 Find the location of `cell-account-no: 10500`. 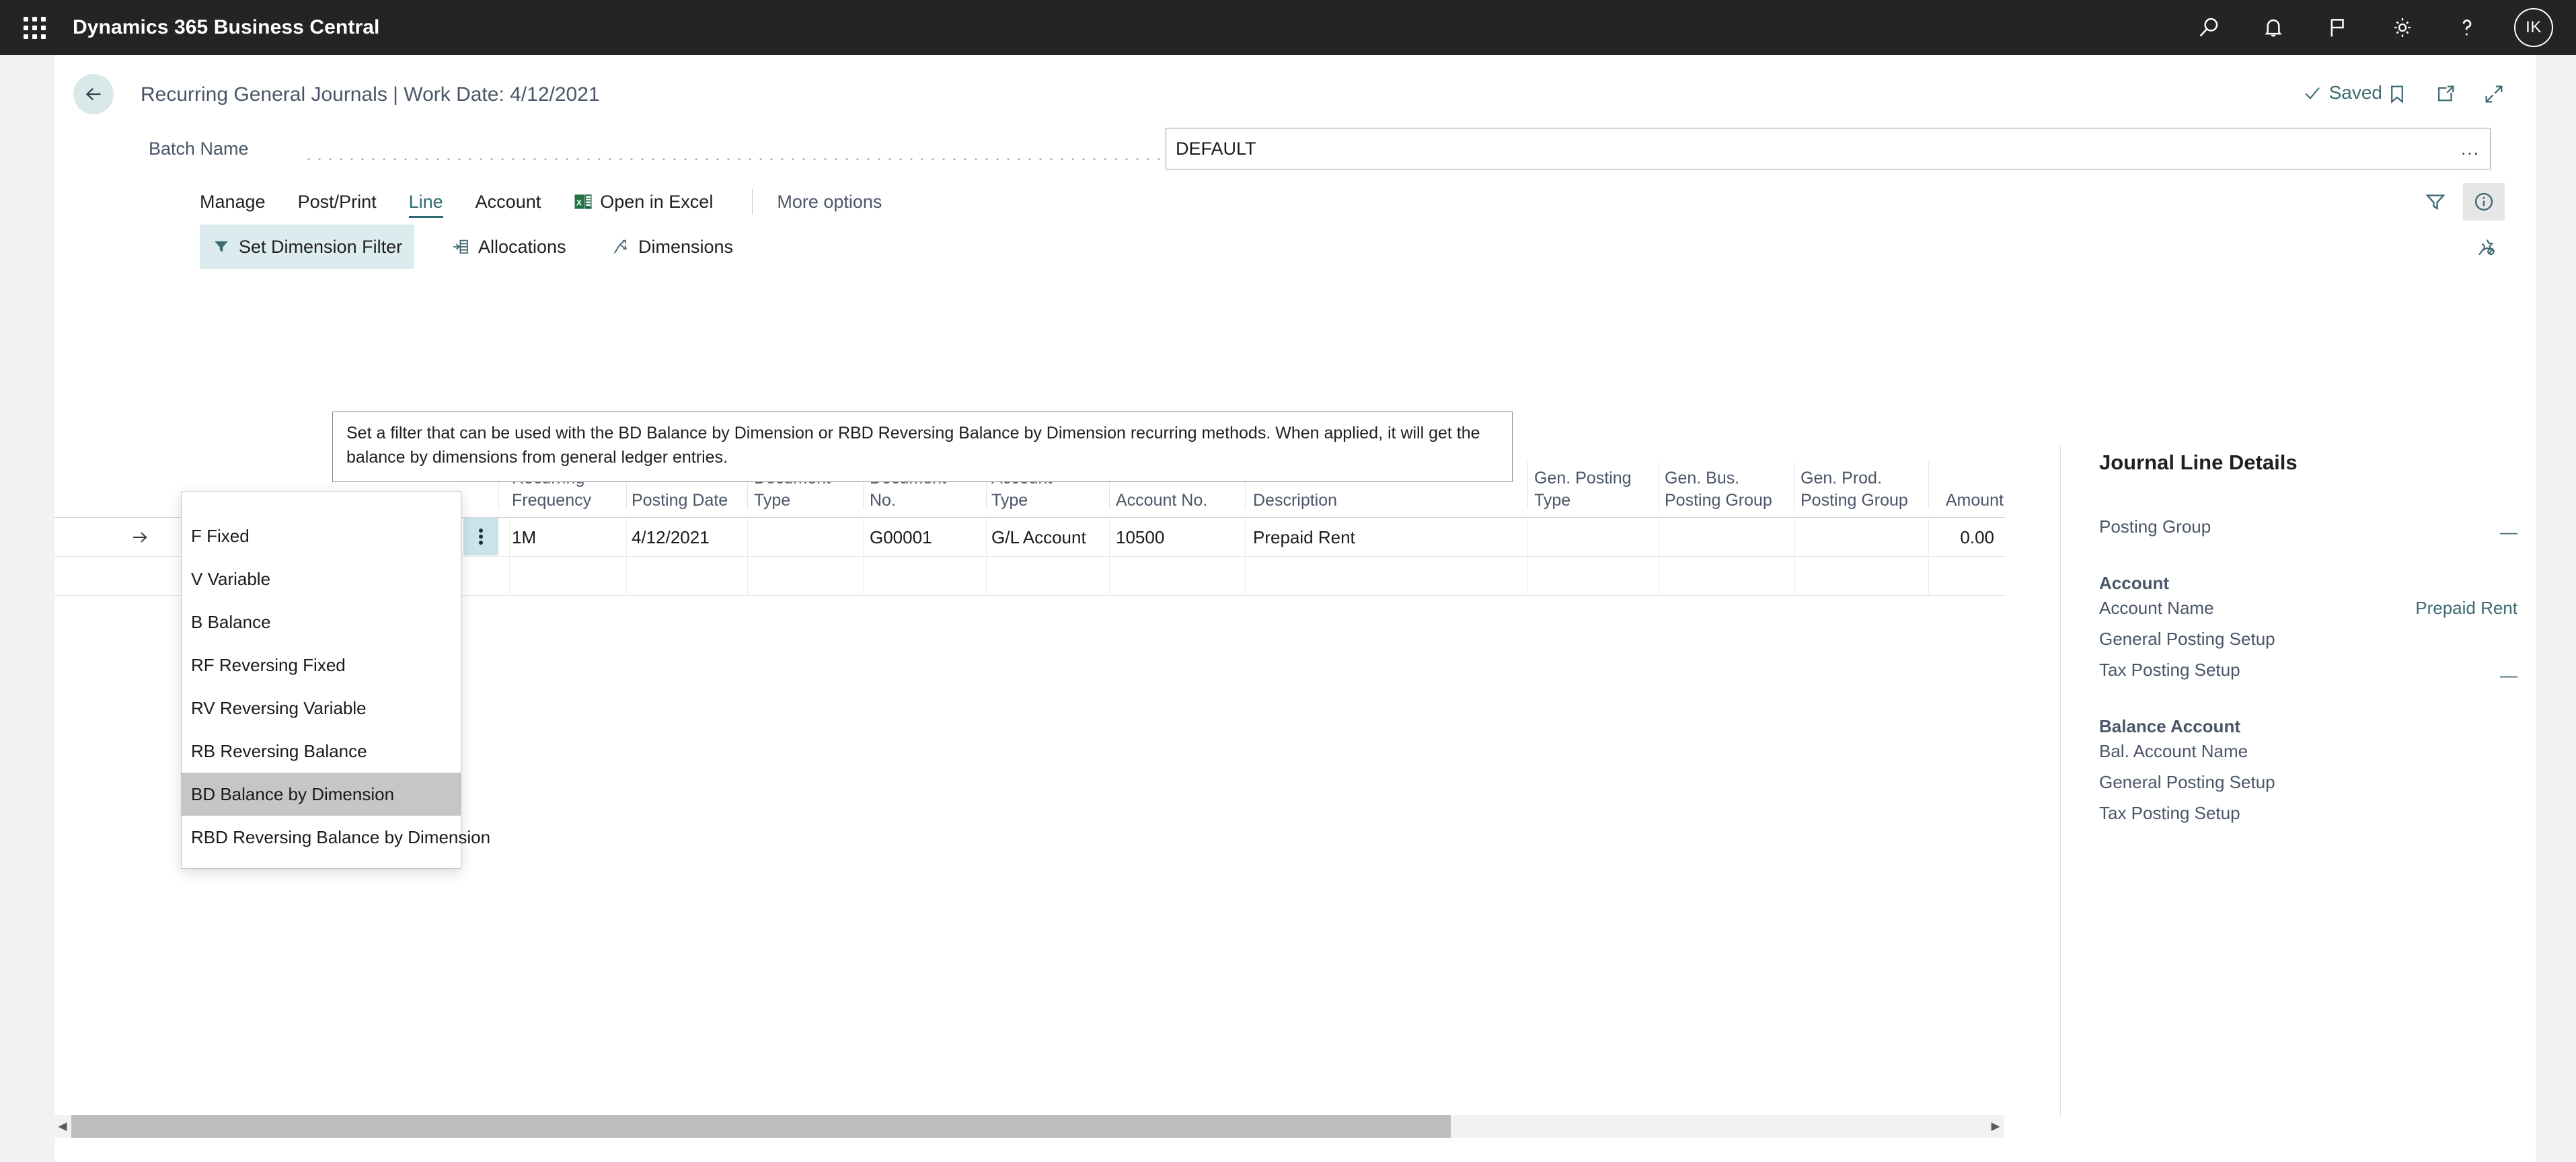

cell-account-no: 10500 is located at coordinates (1180, 537).